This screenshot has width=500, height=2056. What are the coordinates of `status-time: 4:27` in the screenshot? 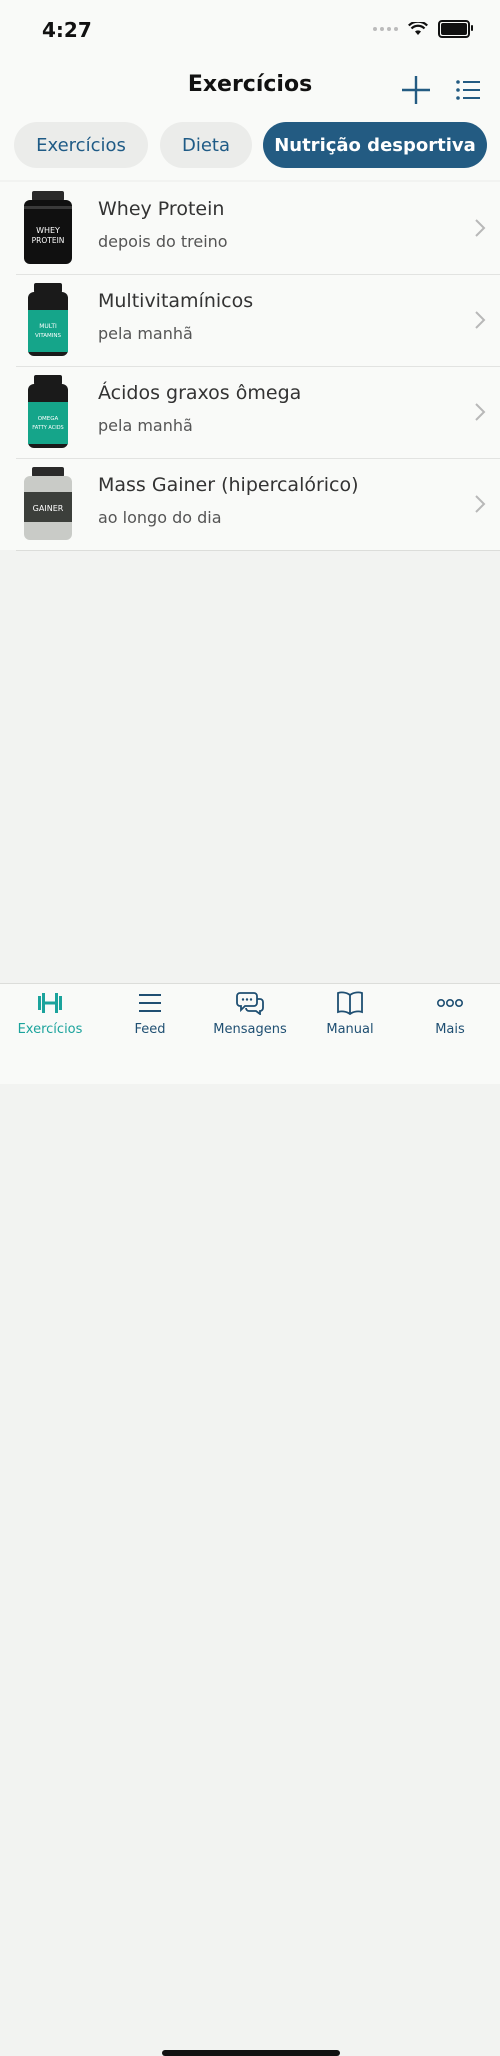 It's located at (67, 30).